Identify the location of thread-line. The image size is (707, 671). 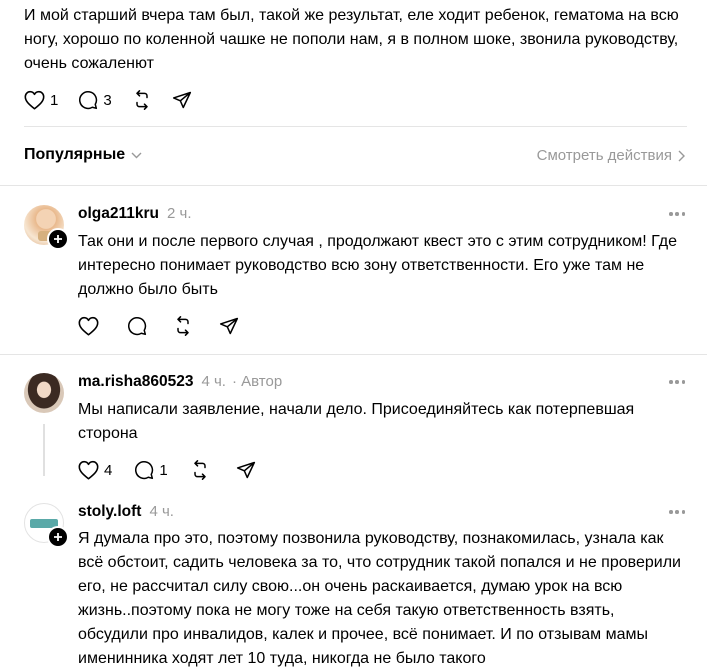
(44, 450).